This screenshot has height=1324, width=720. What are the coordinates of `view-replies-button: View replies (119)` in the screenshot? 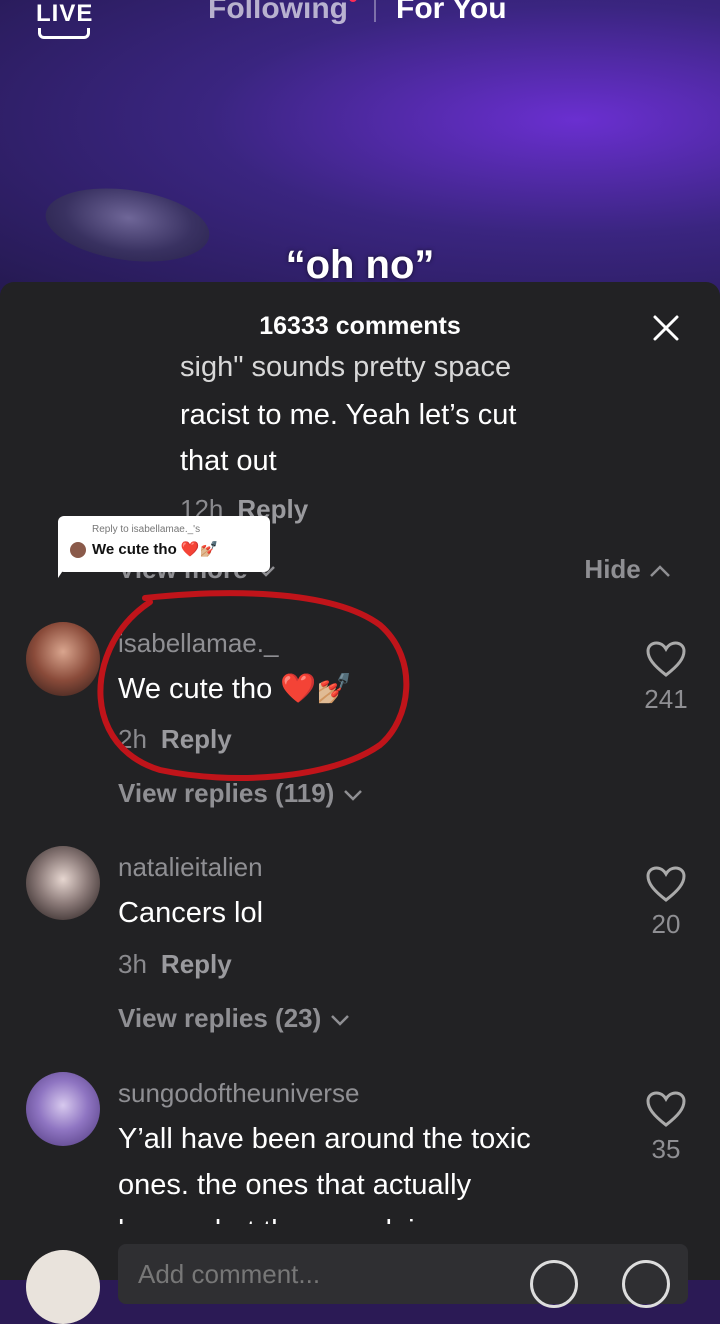 It's located at (241, 793).